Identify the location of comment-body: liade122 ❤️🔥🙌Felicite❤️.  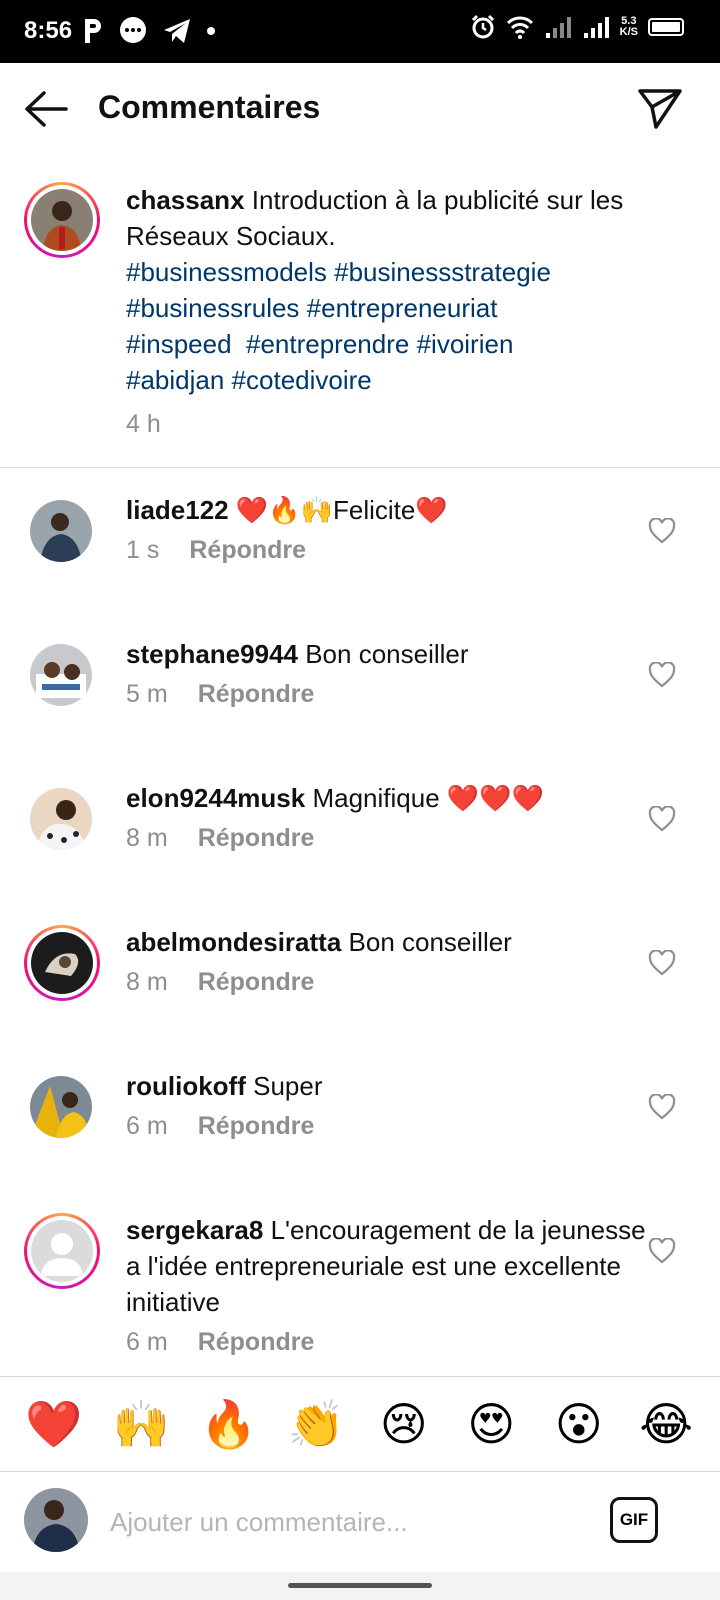
(386, 510).